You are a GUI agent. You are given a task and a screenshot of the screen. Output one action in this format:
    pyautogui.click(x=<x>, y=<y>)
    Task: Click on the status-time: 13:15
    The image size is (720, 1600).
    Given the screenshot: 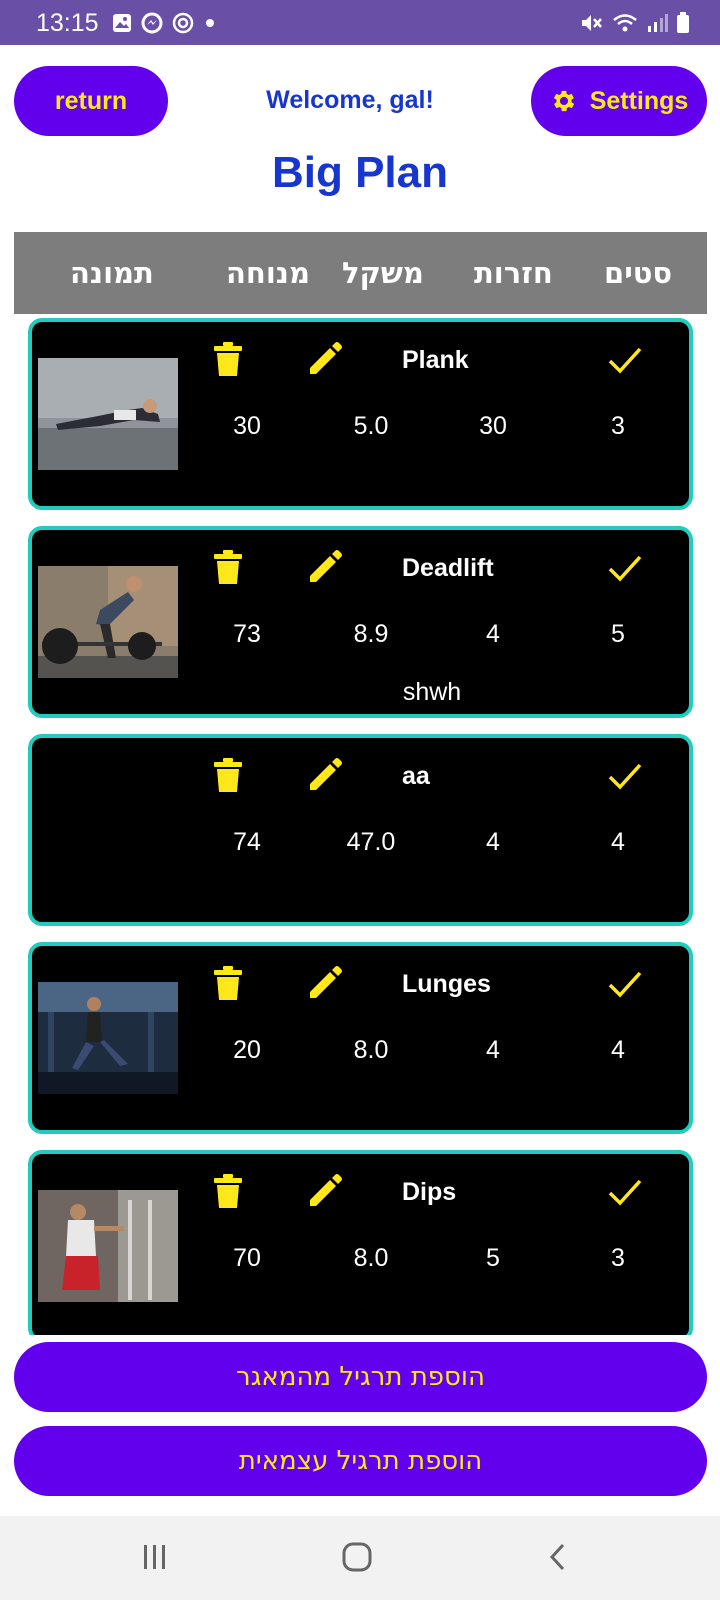 What is the action you would take?
    pyautogui.click(x=67, y=23)
    